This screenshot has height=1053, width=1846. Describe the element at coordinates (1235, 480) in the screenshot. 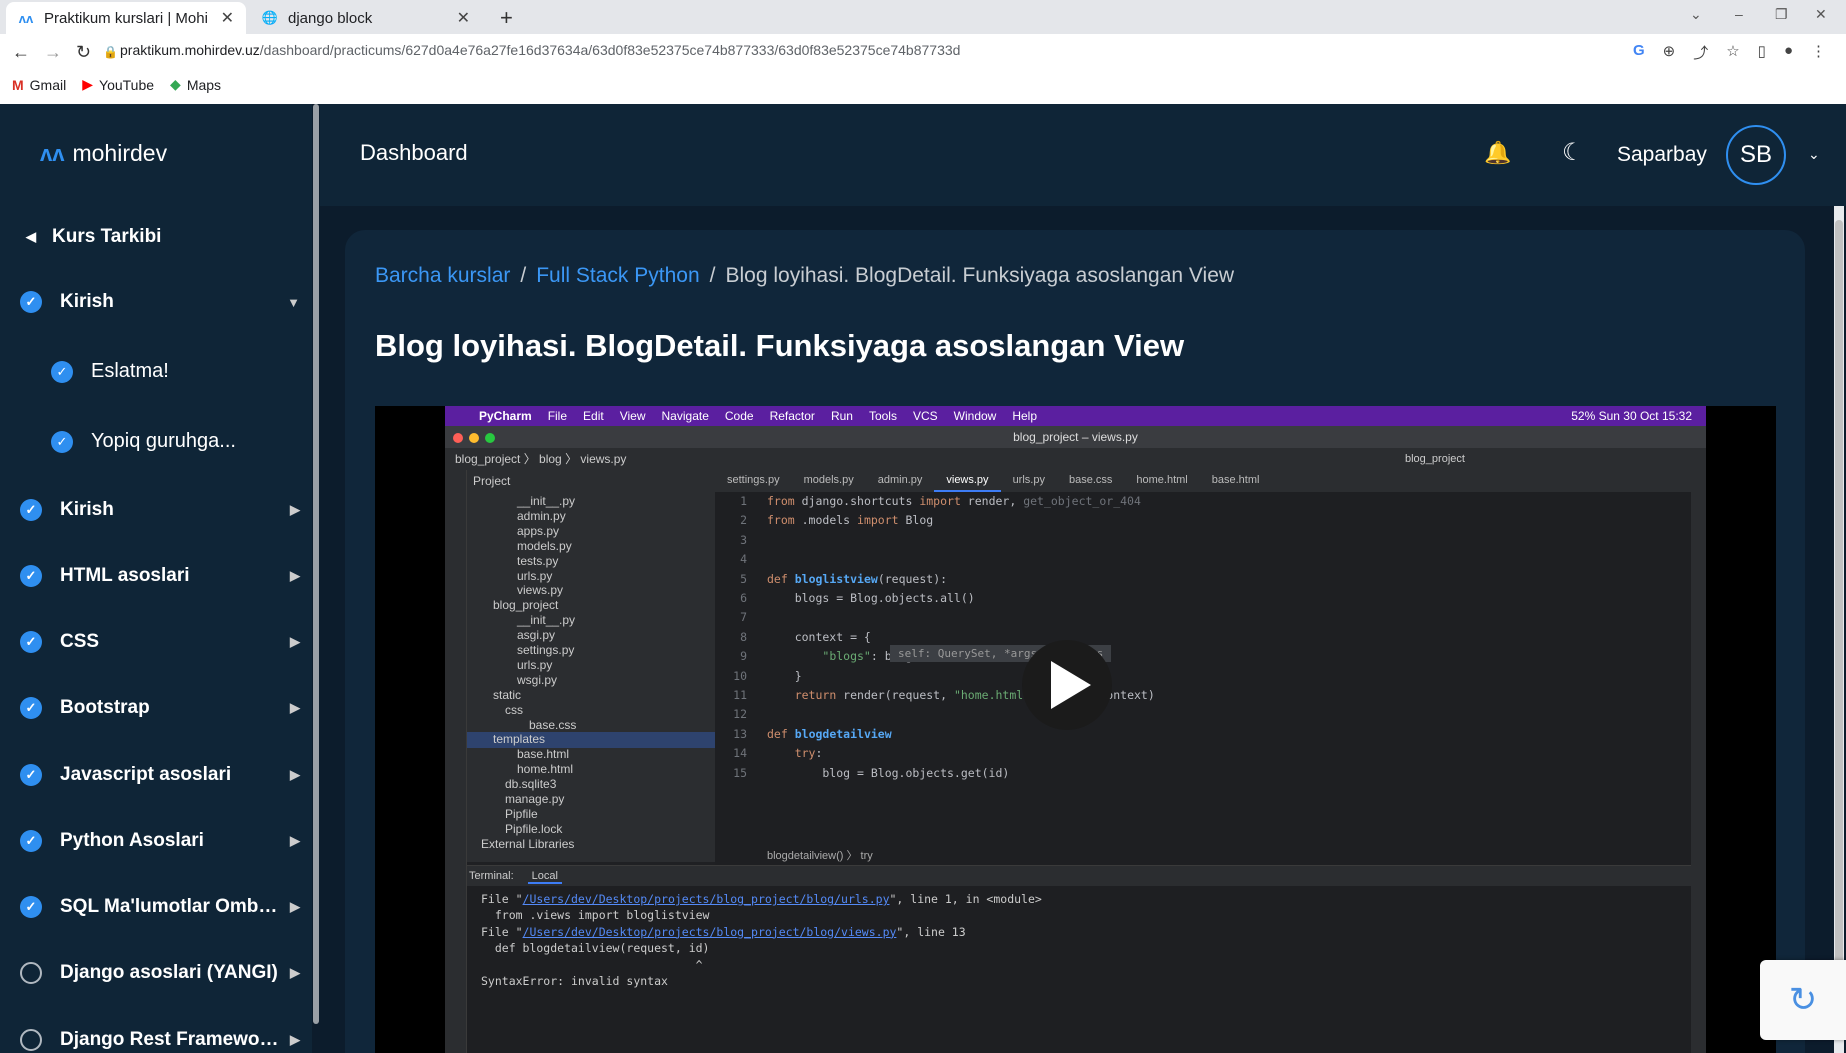

I see `editor-tab: base.html` at that location.